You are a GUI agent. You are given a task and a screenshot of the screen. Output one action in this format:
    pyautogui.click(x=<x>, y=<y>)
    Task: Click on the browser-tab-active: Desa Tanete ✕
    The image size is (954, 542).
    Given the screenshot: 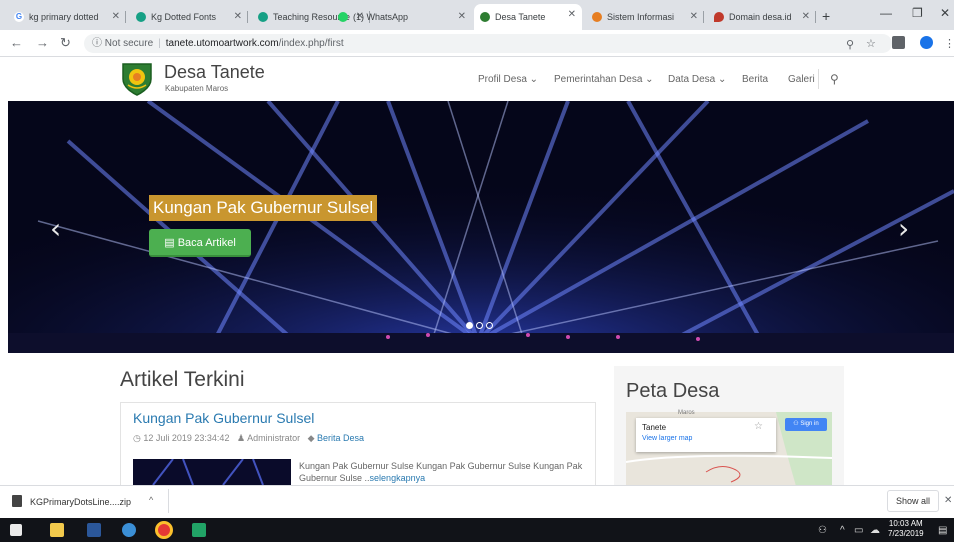 What is the action you would take?
    pyautogui.click(x=528, y=17)
    